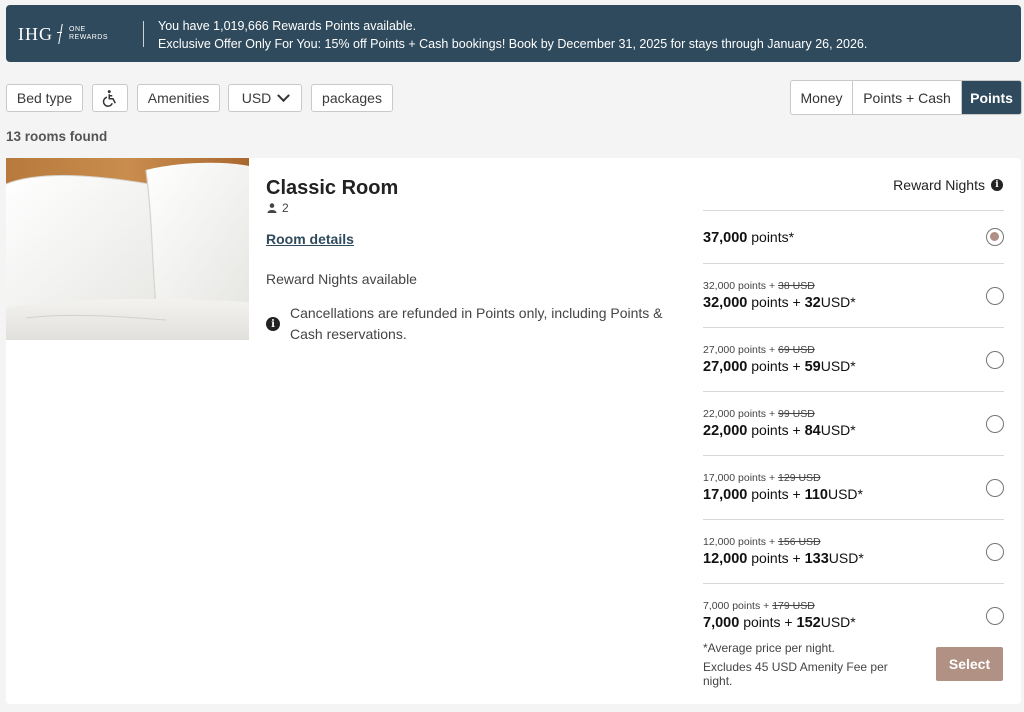  I want to click on ihg-one-rewards-logo: IHG ONE REWARDS, so click(63, 34).